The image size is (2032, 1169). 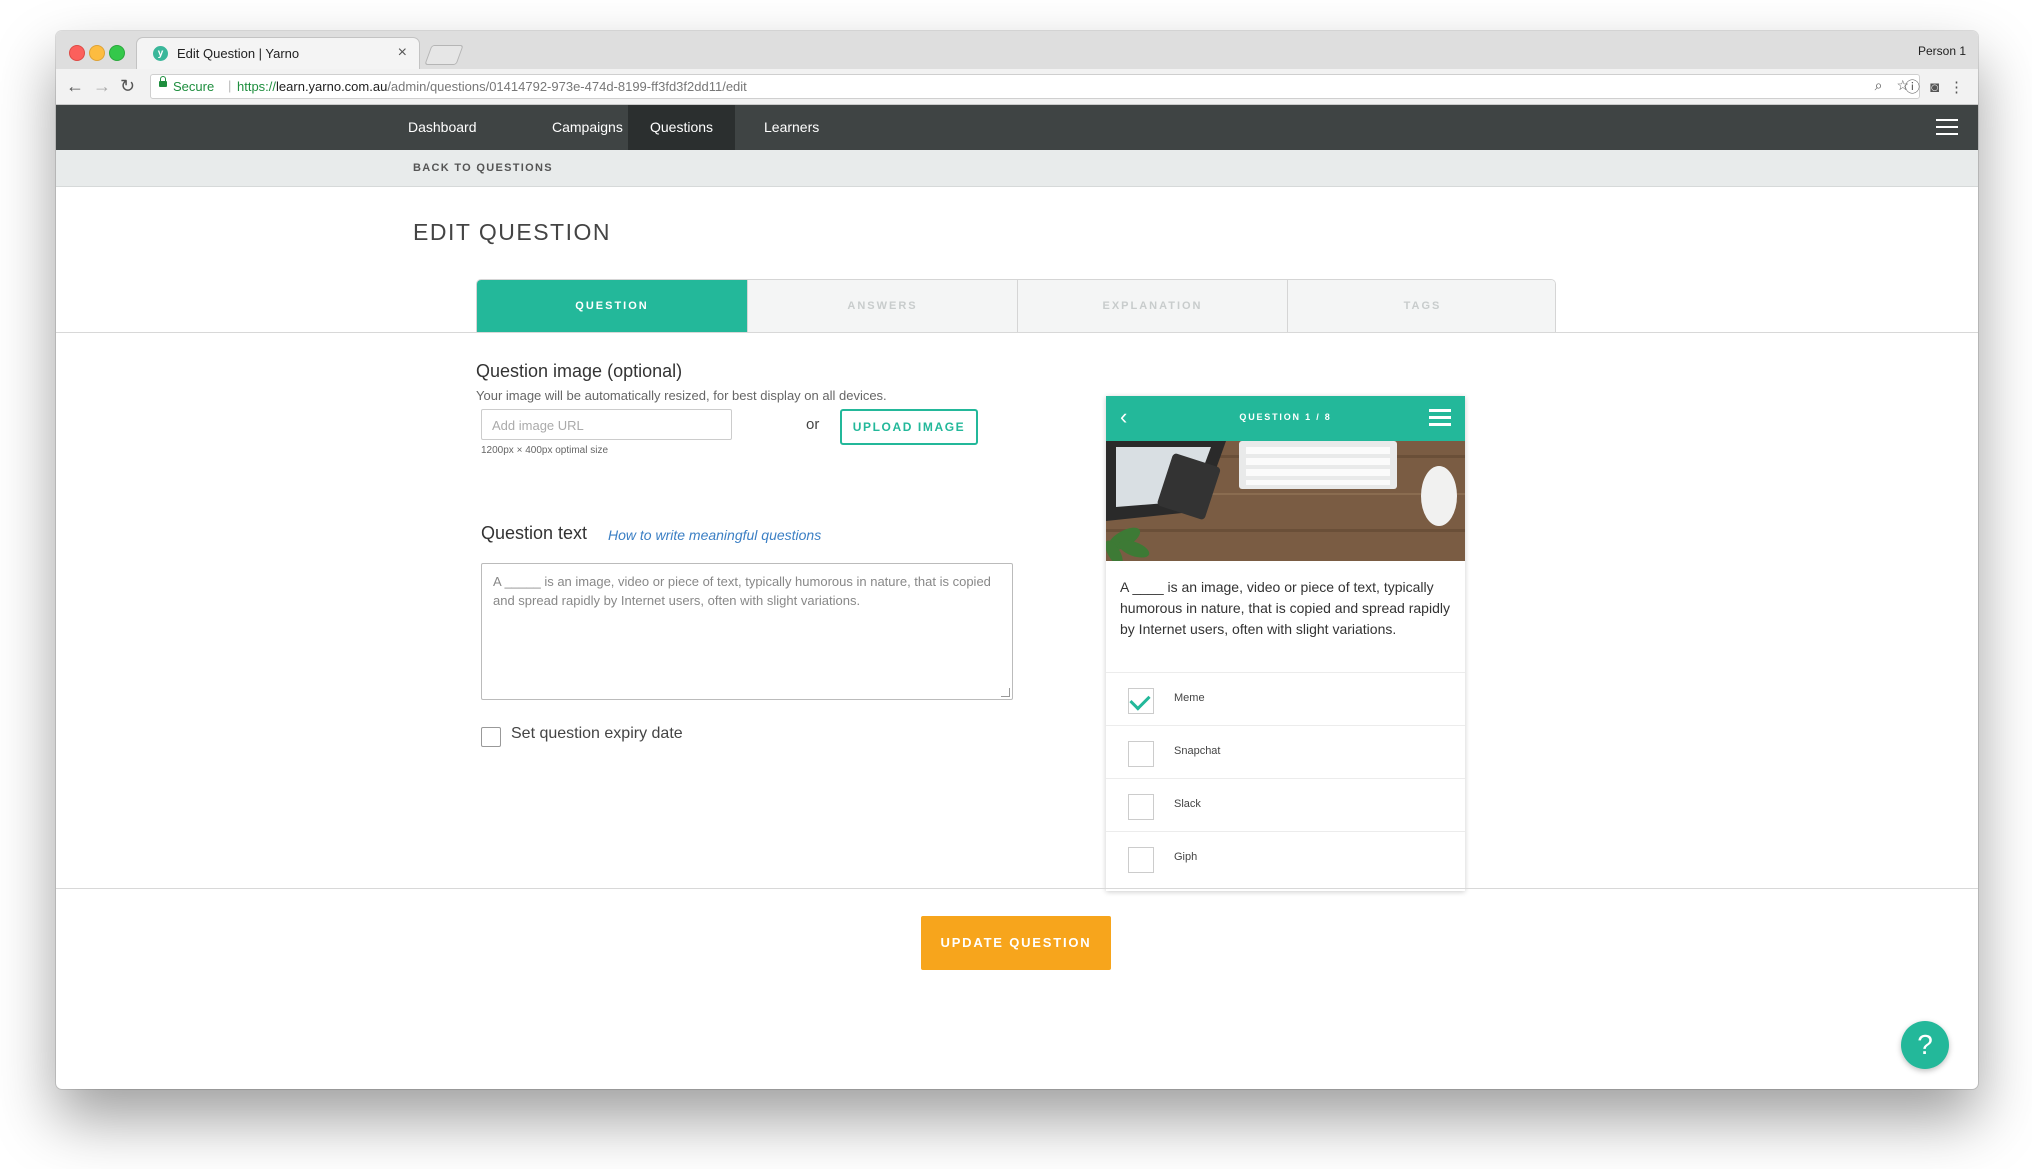 What do you see at coordinates (1925, 1045) in the screenshot?
I see `help-question-icon: ?` at bounding box center [1925, 1045].